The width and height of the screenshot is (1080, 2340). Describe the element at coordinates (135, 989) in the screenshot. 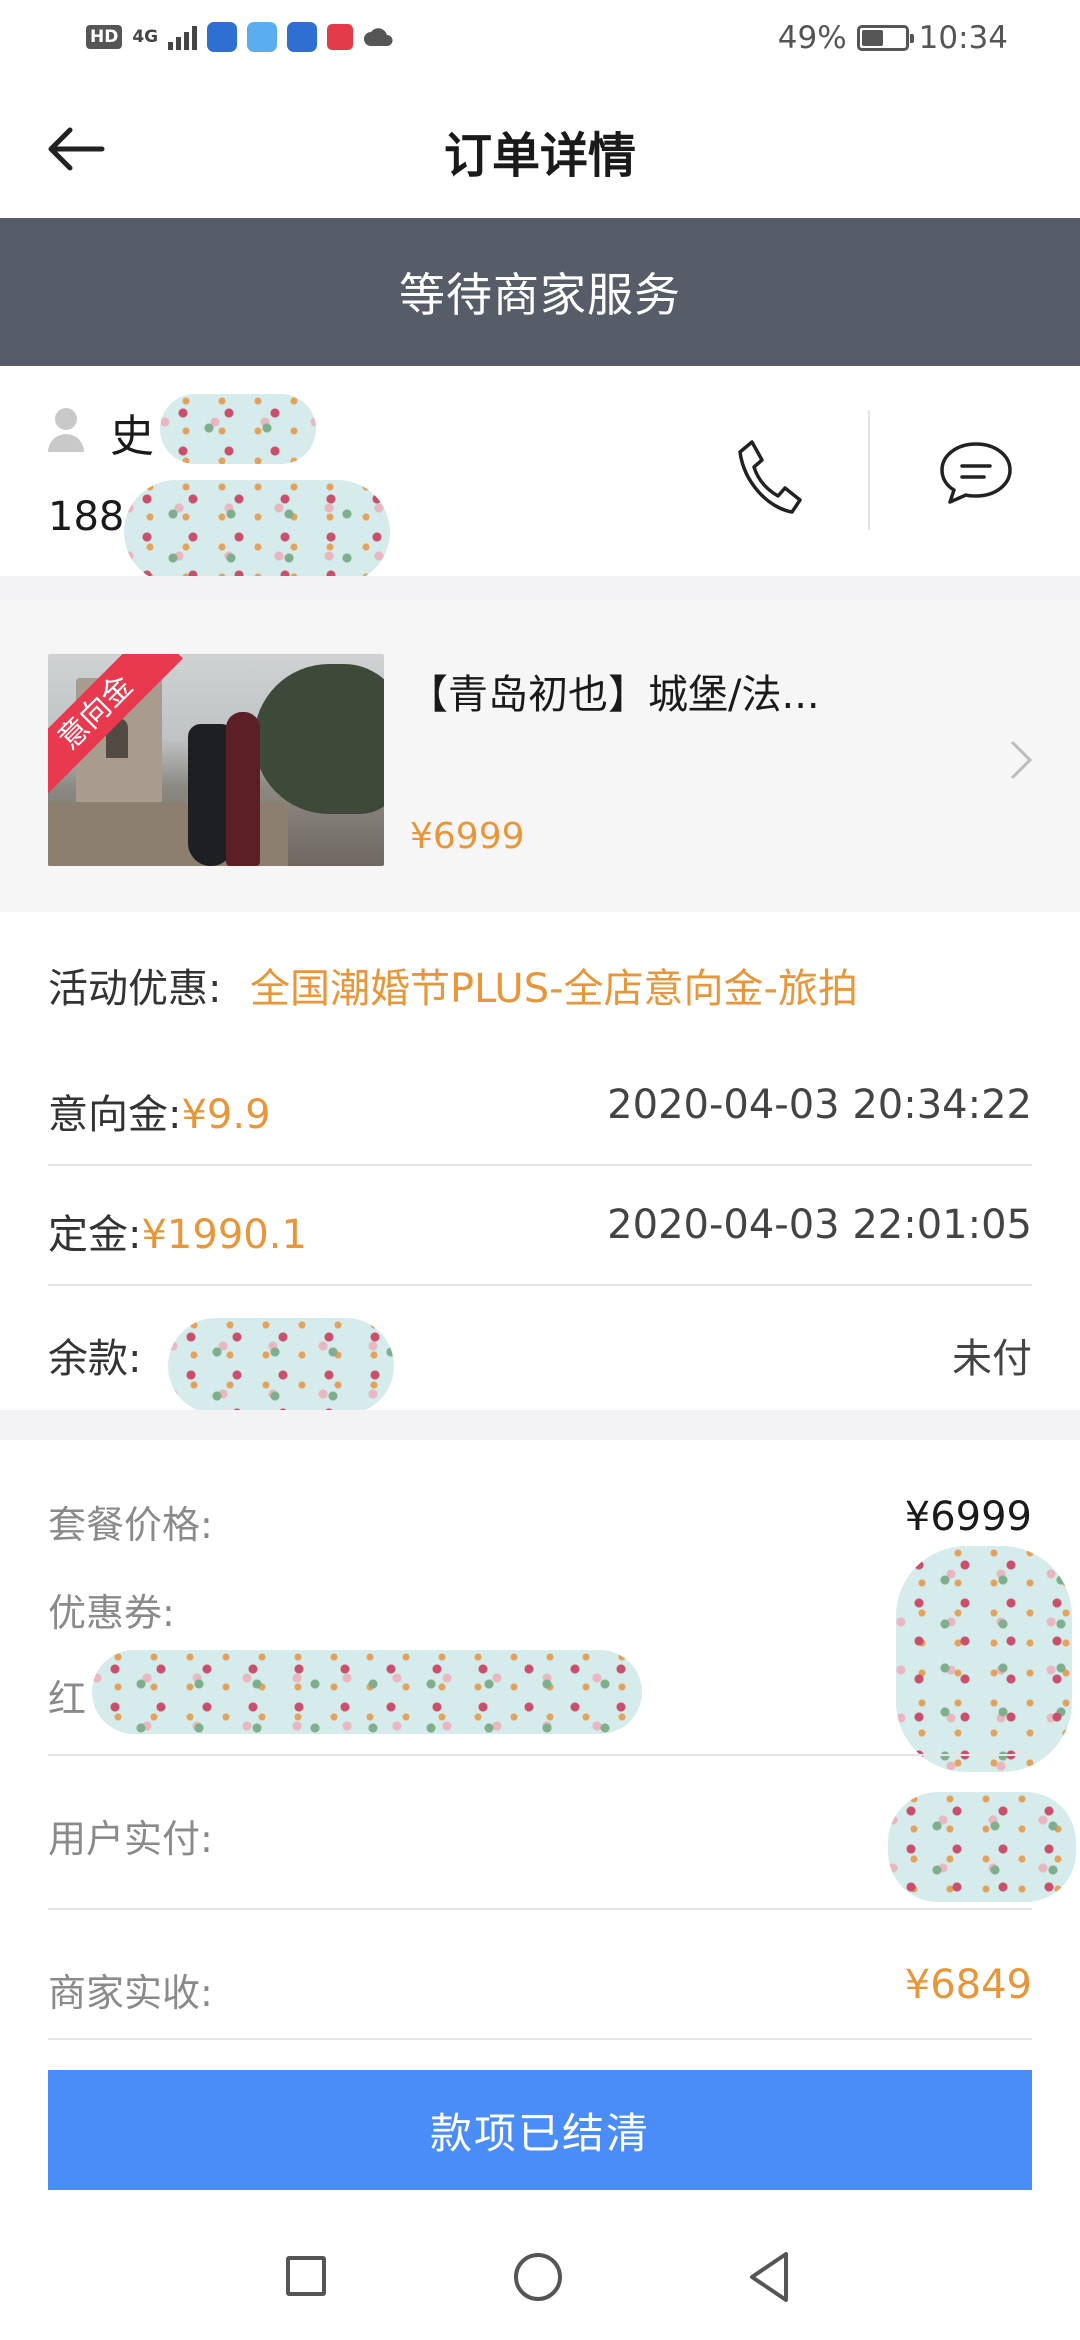

I see `promo-label: 活动优惠:` at that location.